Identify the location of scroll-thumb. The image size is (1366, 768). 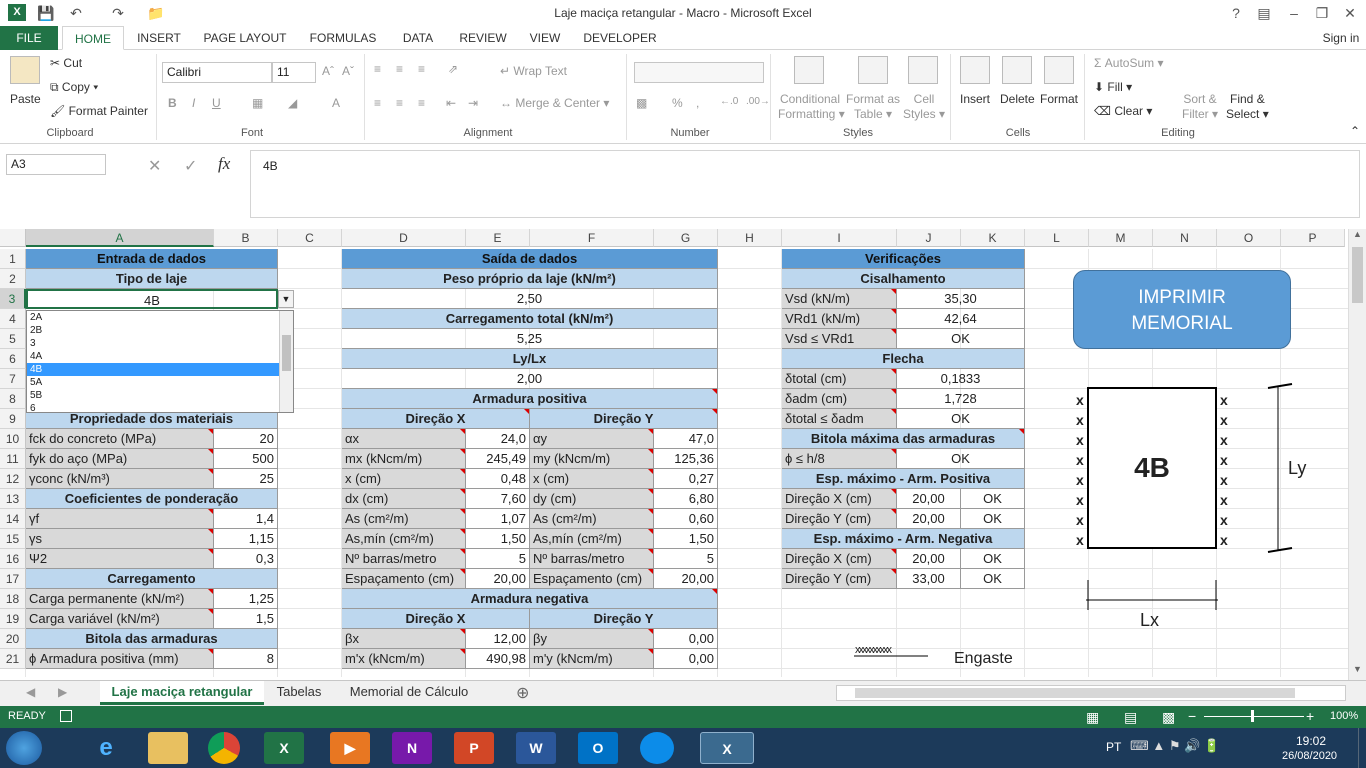
(1357, 275).